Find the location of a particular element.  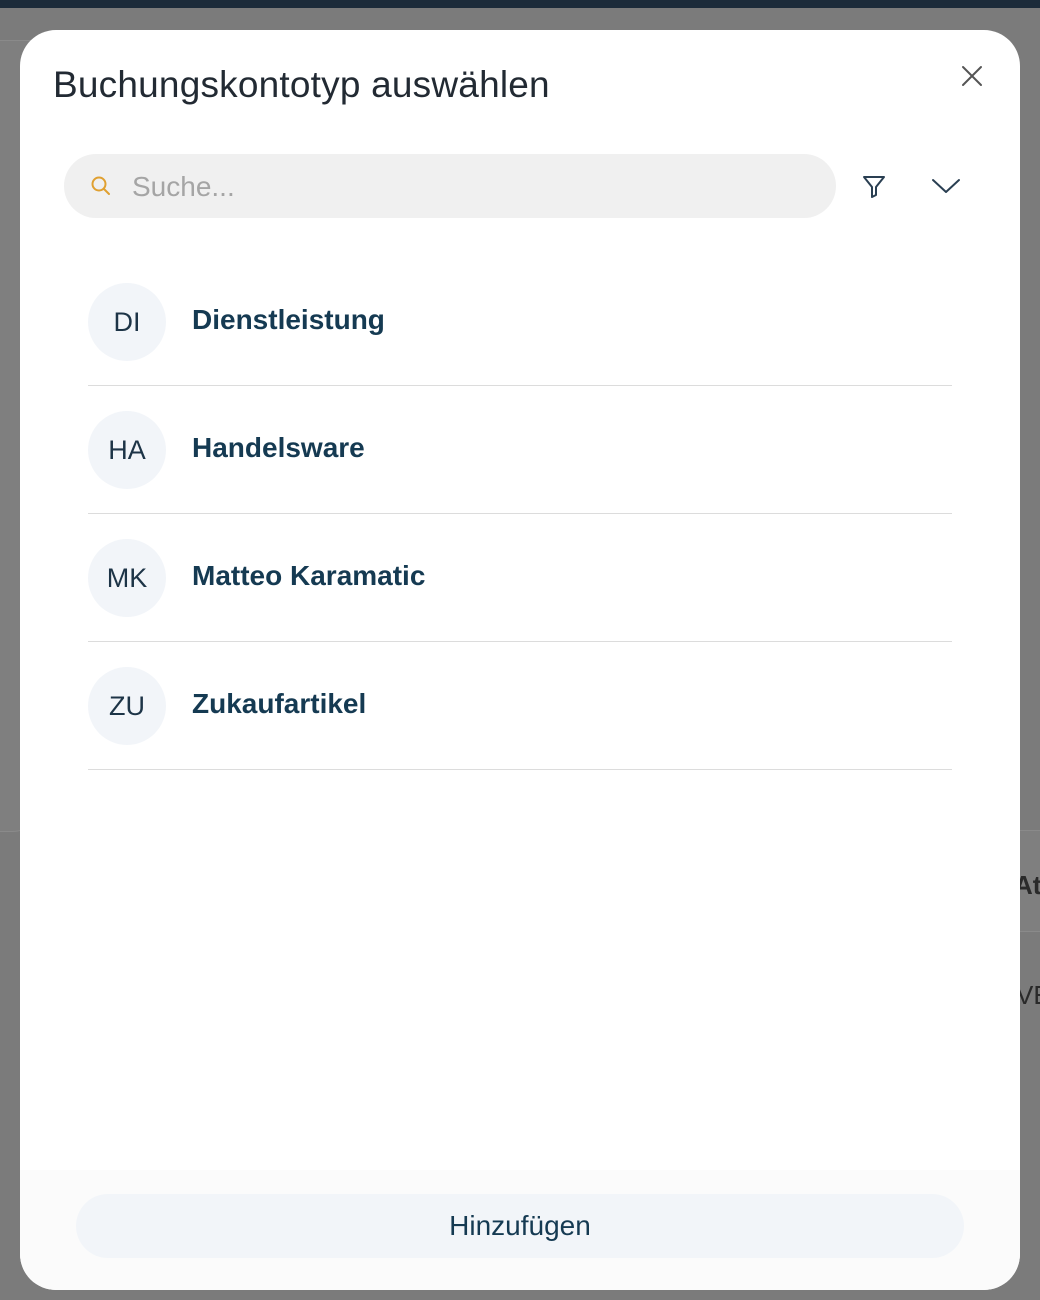

list-item-label: Zukaufartikel is located at coordinates (279, 703).